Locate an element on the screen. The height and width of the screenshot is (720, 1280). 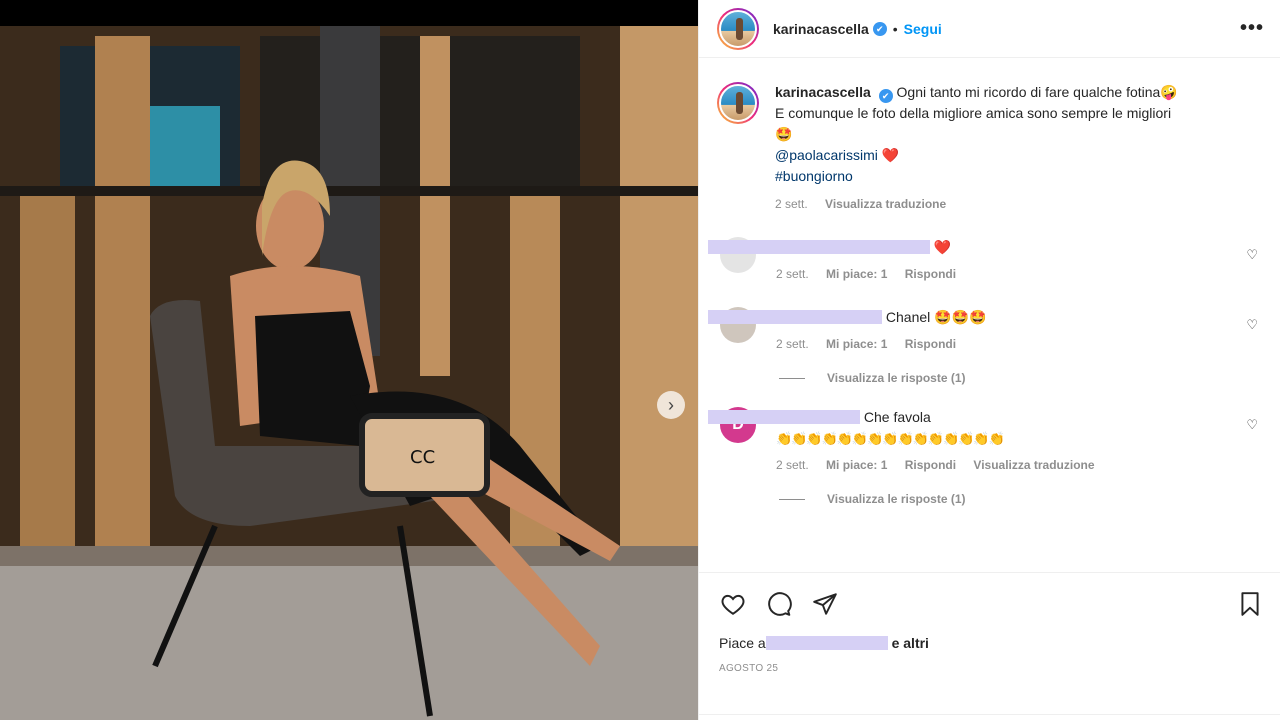
caption-time: 2 sett. is located at coordinates (791, 204).